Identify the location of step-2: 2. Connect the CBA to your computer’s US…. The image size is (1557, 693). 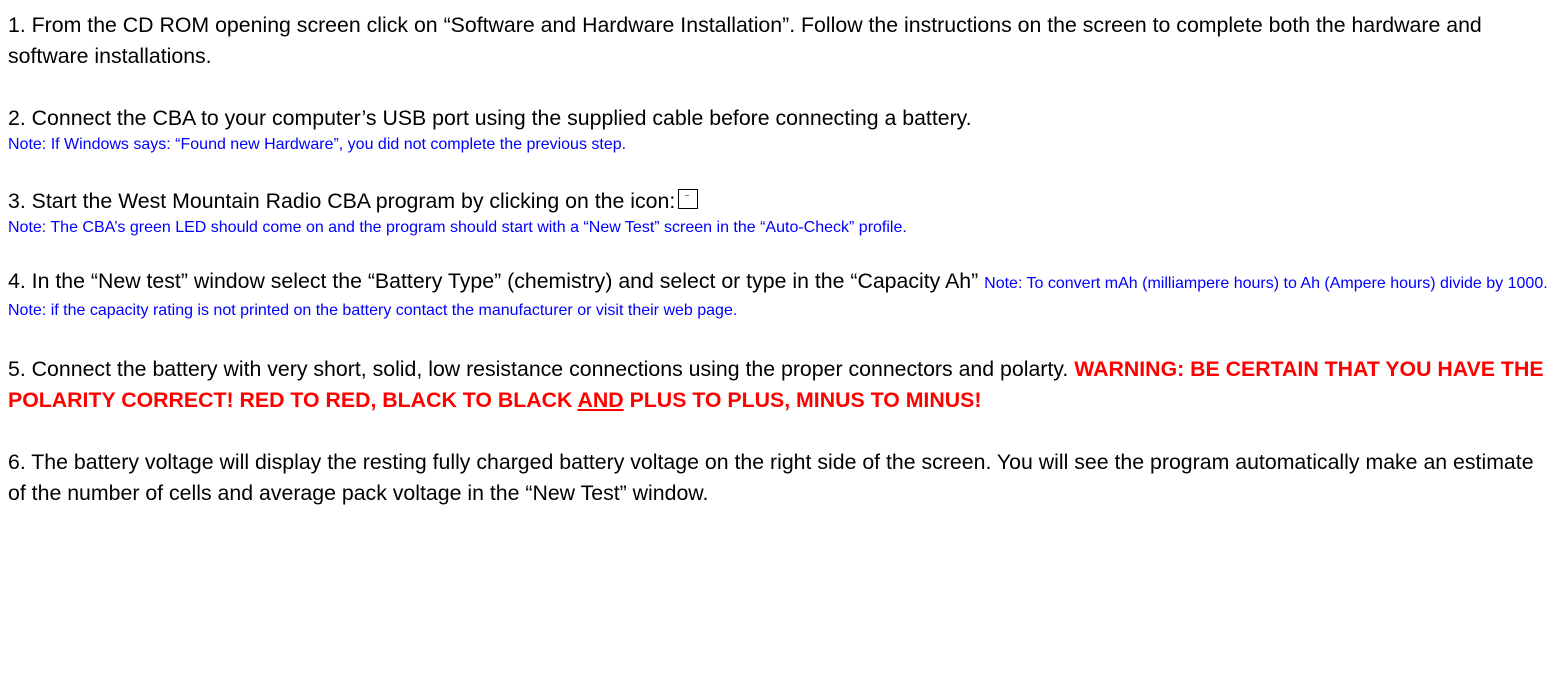
(490, 118).